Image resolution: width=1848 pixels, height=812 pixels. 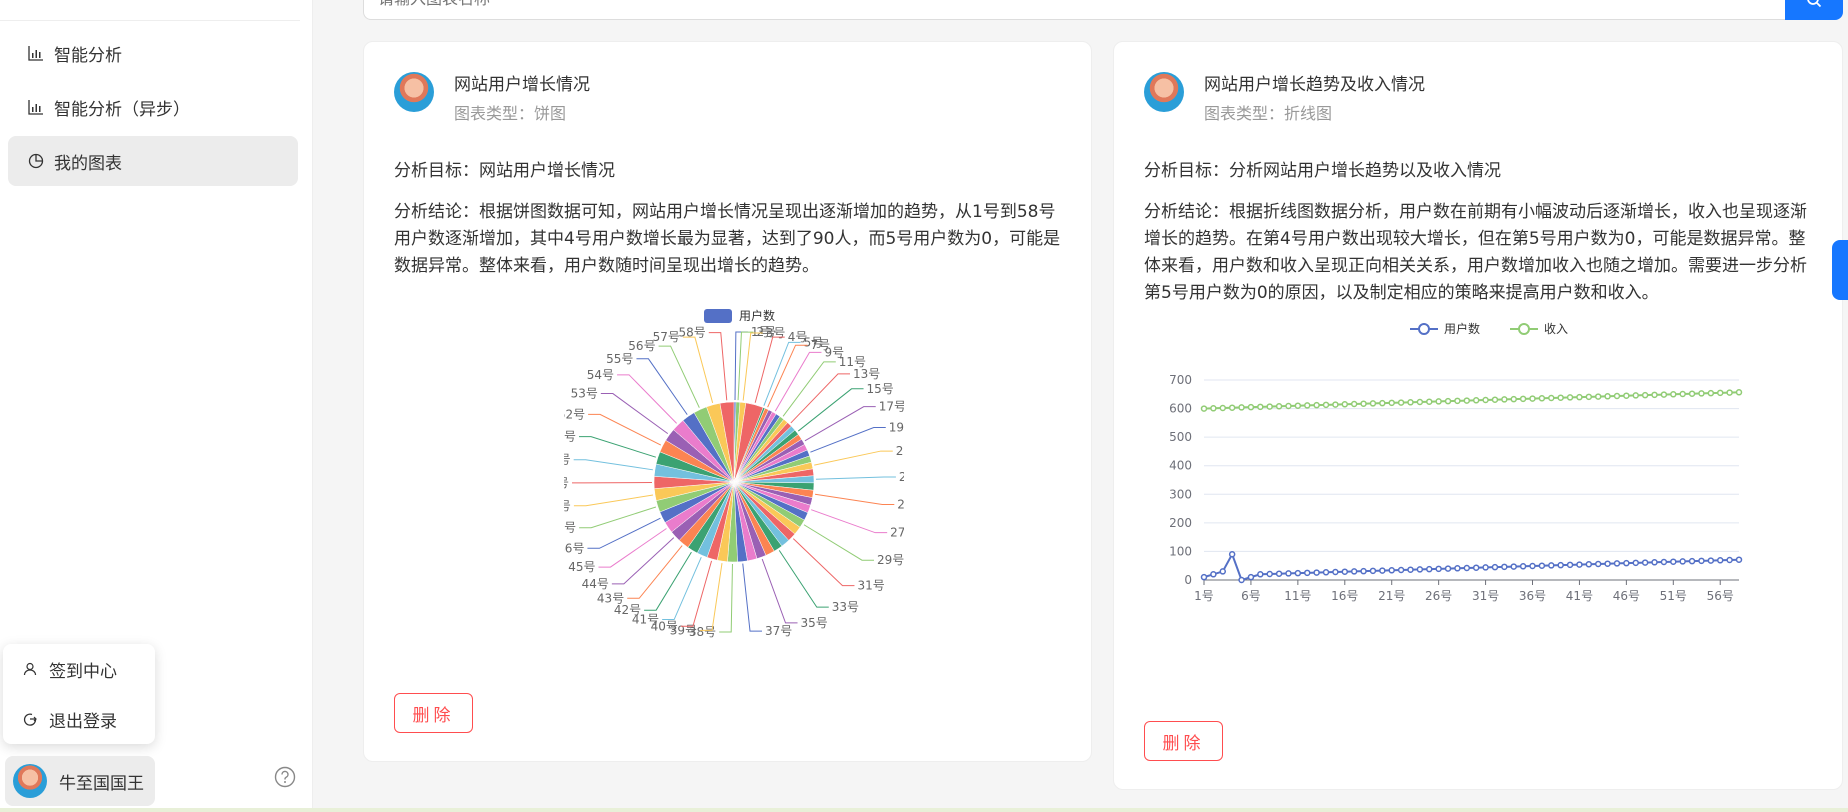 What do you see at coordinates (35, 107) in the screenshot?
I see `bar-chart-icon` at bounding box center [35, 107].